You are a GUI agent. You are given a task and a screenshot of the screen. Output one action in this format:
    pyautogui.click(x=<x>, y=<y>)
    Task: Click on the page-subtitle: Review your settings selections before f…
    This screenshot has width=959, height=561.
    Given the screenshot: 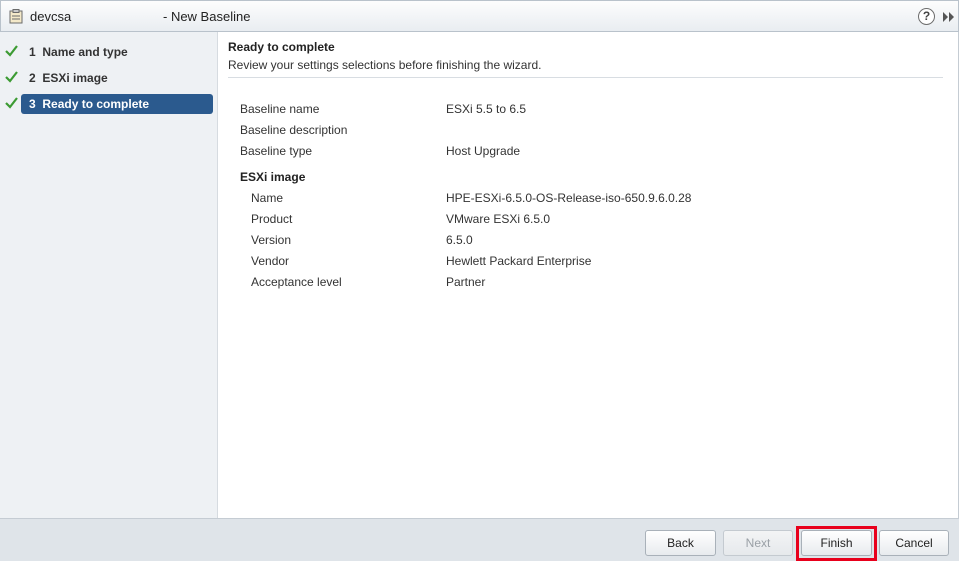 What is the action you would take?
    pyautogui.click(x=385, y=65)
    